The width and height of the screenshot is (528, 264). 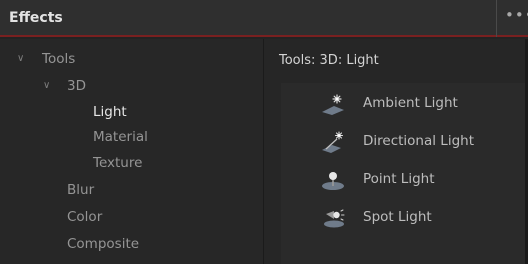 I want to click on panel-header: Effects •••, so click(x=264, y=18).